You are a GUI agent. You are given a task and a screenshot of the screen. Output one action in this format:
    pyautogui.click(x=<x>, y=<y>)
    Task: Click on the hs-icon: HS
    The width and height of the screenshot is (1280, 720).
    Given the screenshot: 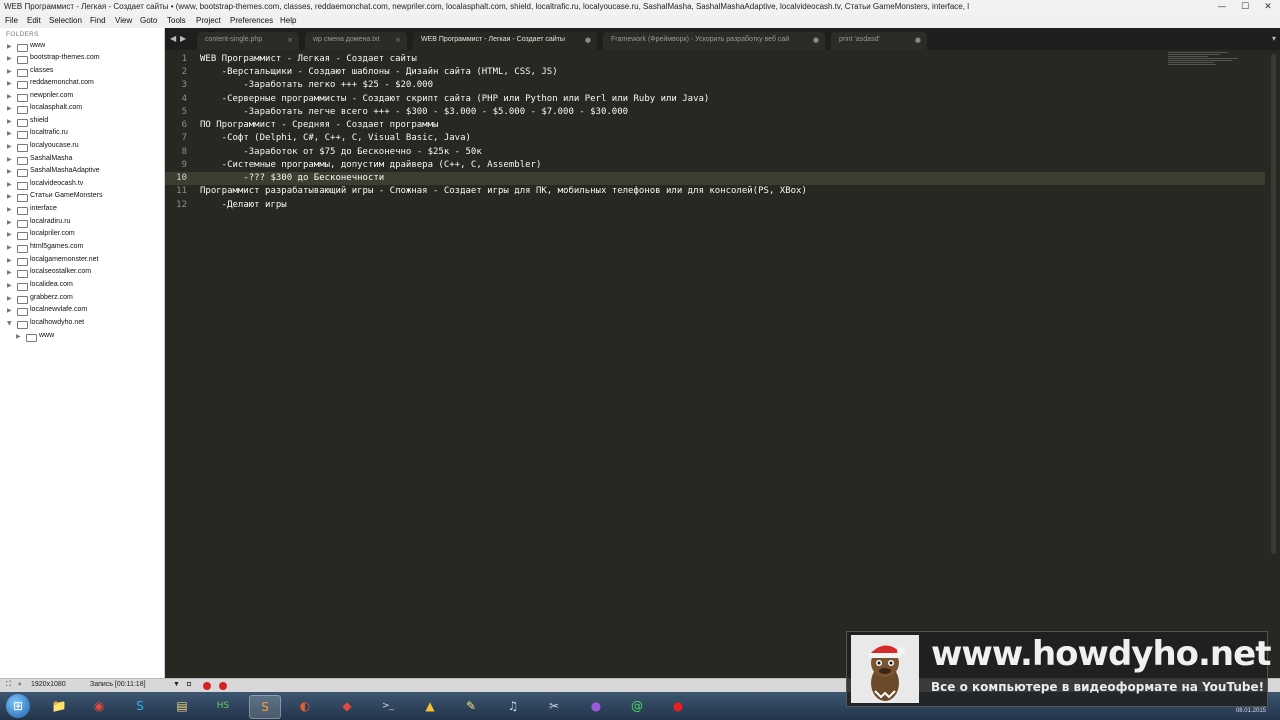 What is the action you would take?
    pyautogui.click(x=223, y=706)
    